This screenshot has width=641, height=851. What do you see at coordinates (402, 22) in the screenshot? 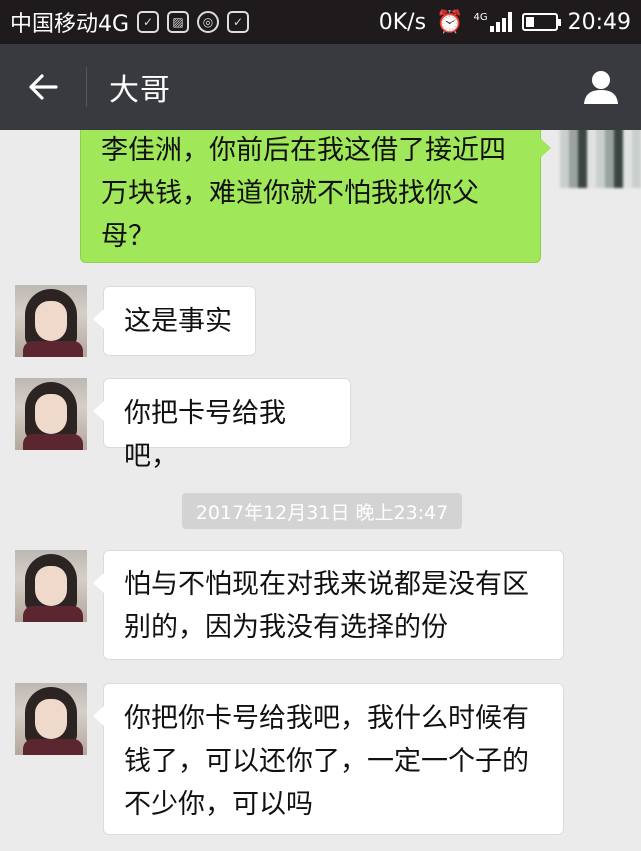
I see `network-speed: 0K/s` at bounding box center [402, 22].